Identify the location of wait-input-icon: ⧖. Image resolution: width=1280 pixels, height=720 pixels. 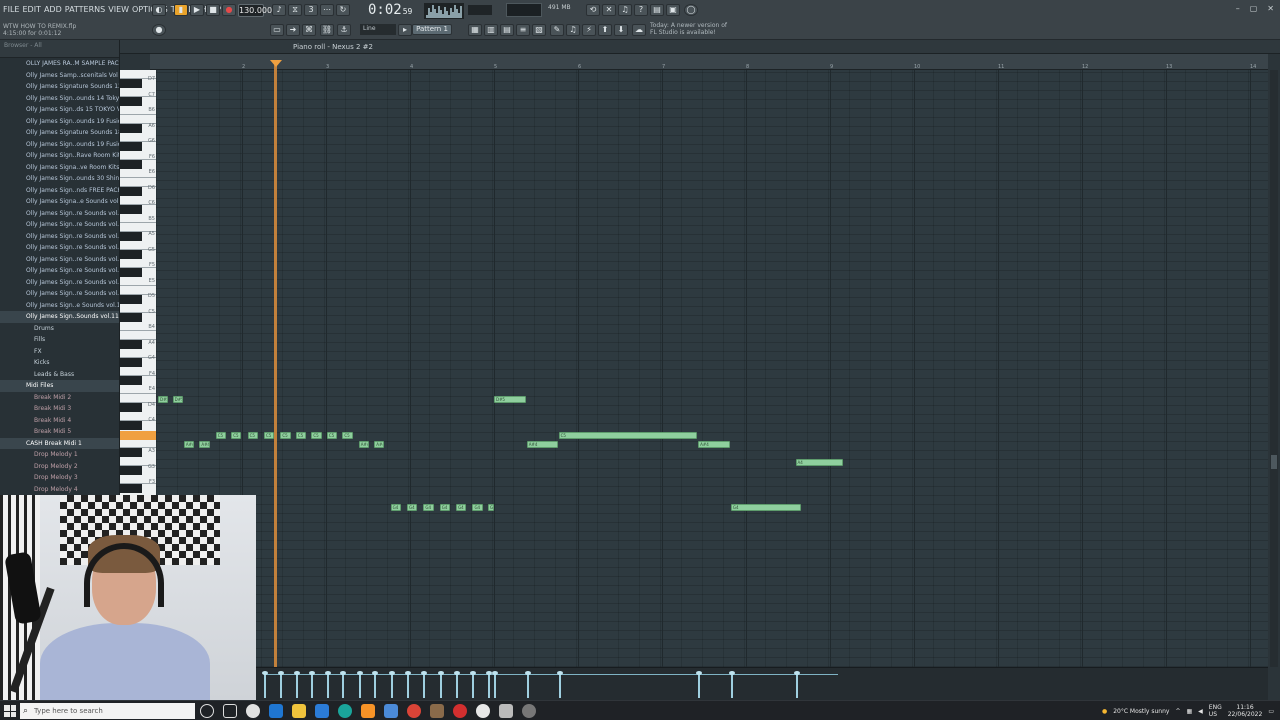
(295, 10).